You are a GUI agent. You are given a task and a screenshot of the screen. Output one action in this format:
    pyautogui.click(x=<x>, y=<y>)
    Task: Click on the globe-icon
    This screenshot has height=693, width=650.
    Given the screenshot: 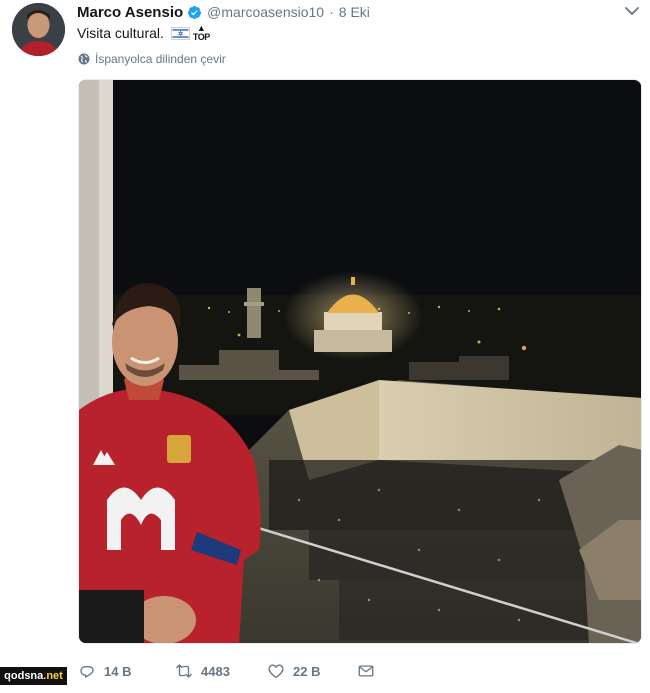 What is the action you would take?
    pyautogui.click(x=84, y=59)
    